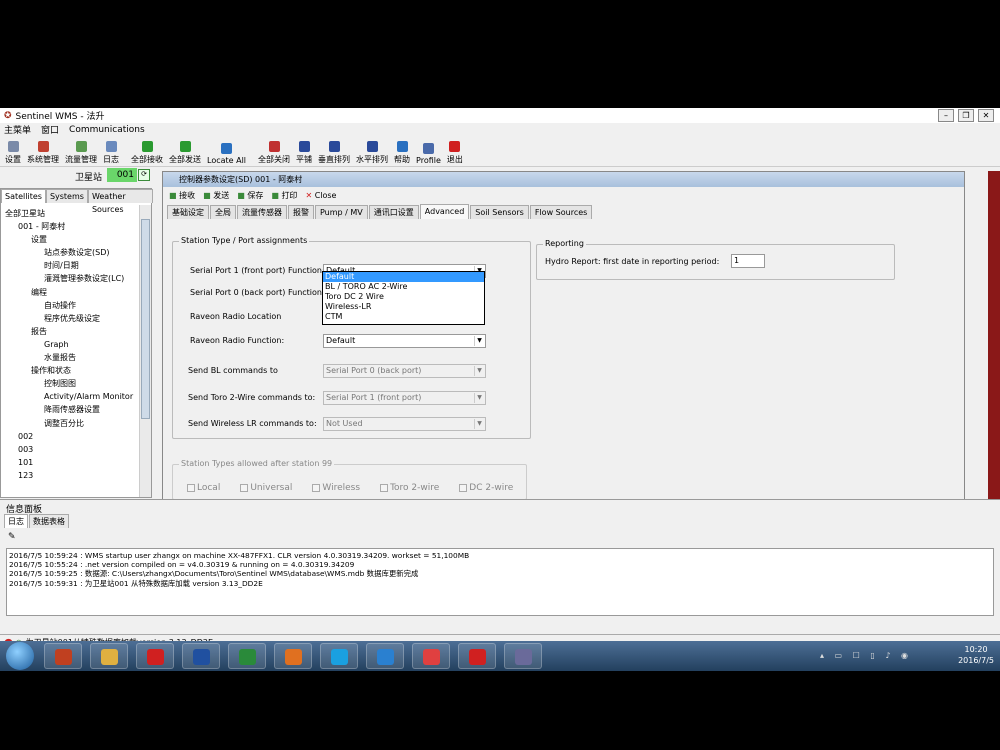  Describe the element at coordinates (72, 292) in the screenshot. I see `tree-node: 编程` at that location.